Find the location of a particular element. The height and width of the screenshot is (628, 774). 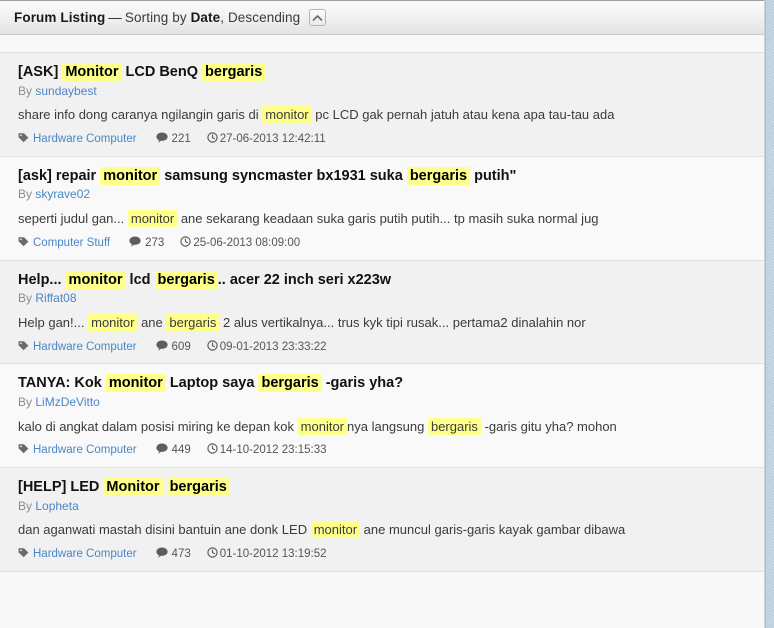

sort-field: Date is located at coordinates (206, 17).